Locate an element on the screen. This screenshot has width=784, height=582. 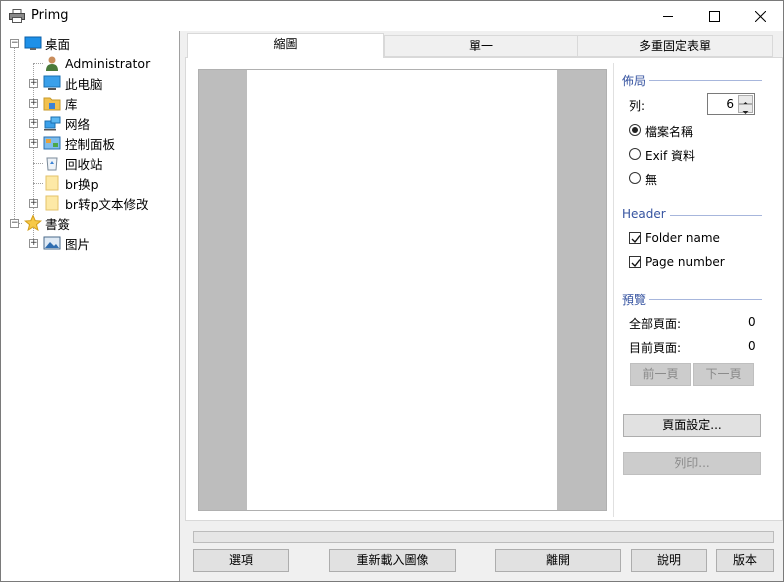
caret-down-icon is located at coordinates (745, 112).